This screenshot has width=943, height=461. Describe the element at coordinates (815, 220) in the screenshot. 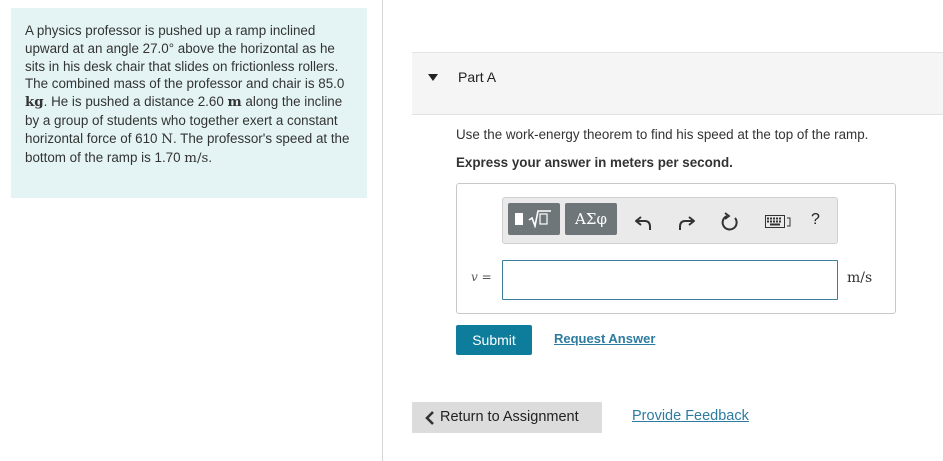

I see `help-icon: ?` at that location.